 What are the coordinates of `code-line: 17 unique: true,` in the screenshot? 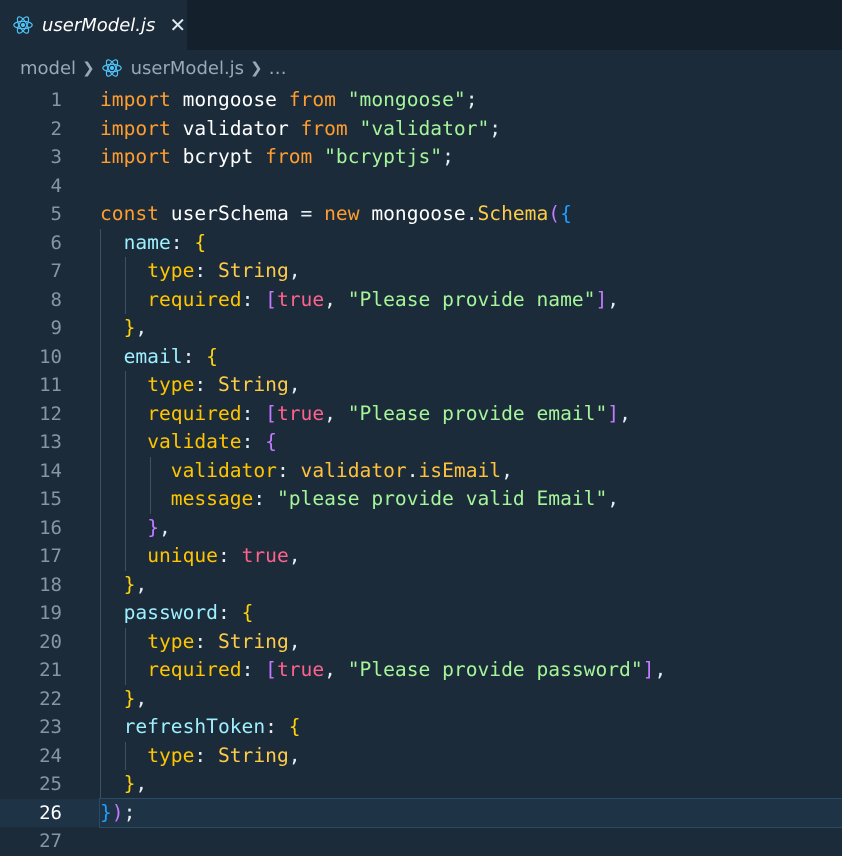 It's located at (421, 556).